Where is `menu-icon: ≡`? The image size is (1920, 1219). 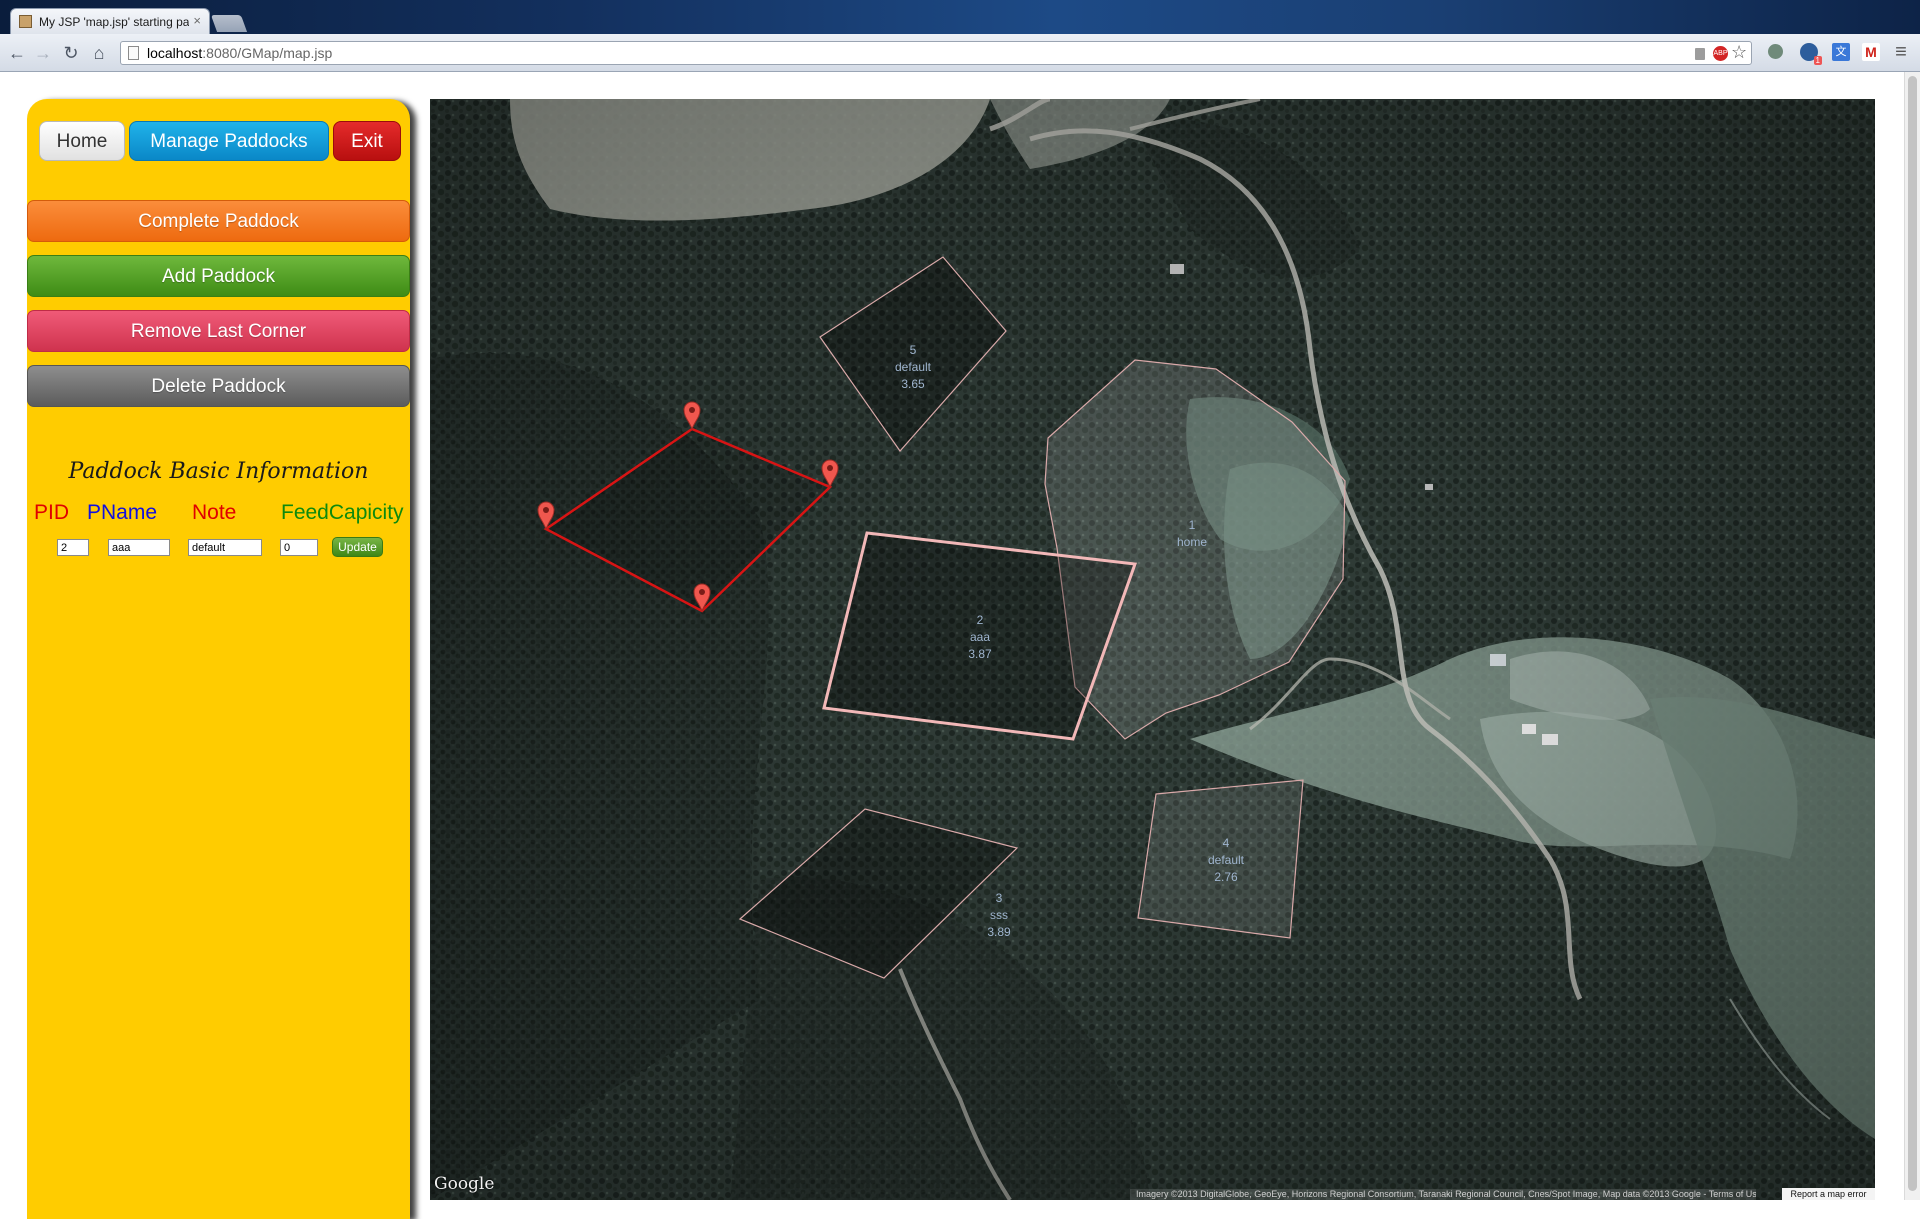
menu-icon: ≡ is located at coordinates (1901, 52).